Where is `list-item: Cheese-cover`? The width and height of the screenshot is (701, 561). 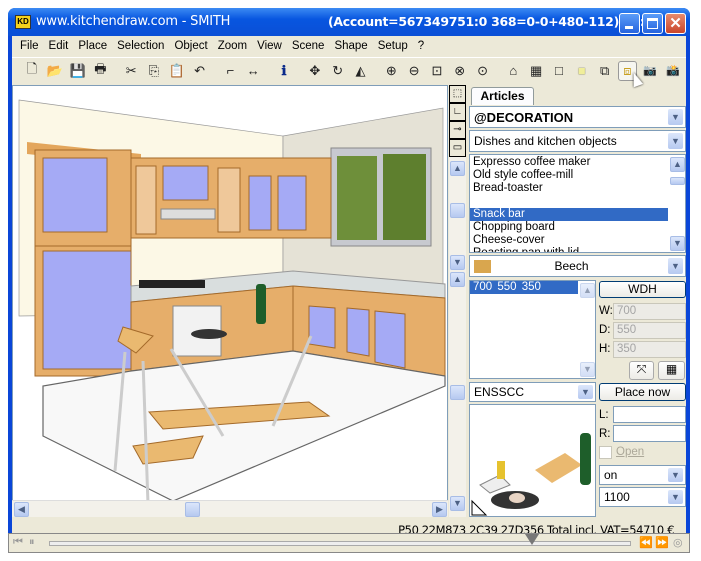
list-item: Cheese-cover is located at coordinates (577, 240).